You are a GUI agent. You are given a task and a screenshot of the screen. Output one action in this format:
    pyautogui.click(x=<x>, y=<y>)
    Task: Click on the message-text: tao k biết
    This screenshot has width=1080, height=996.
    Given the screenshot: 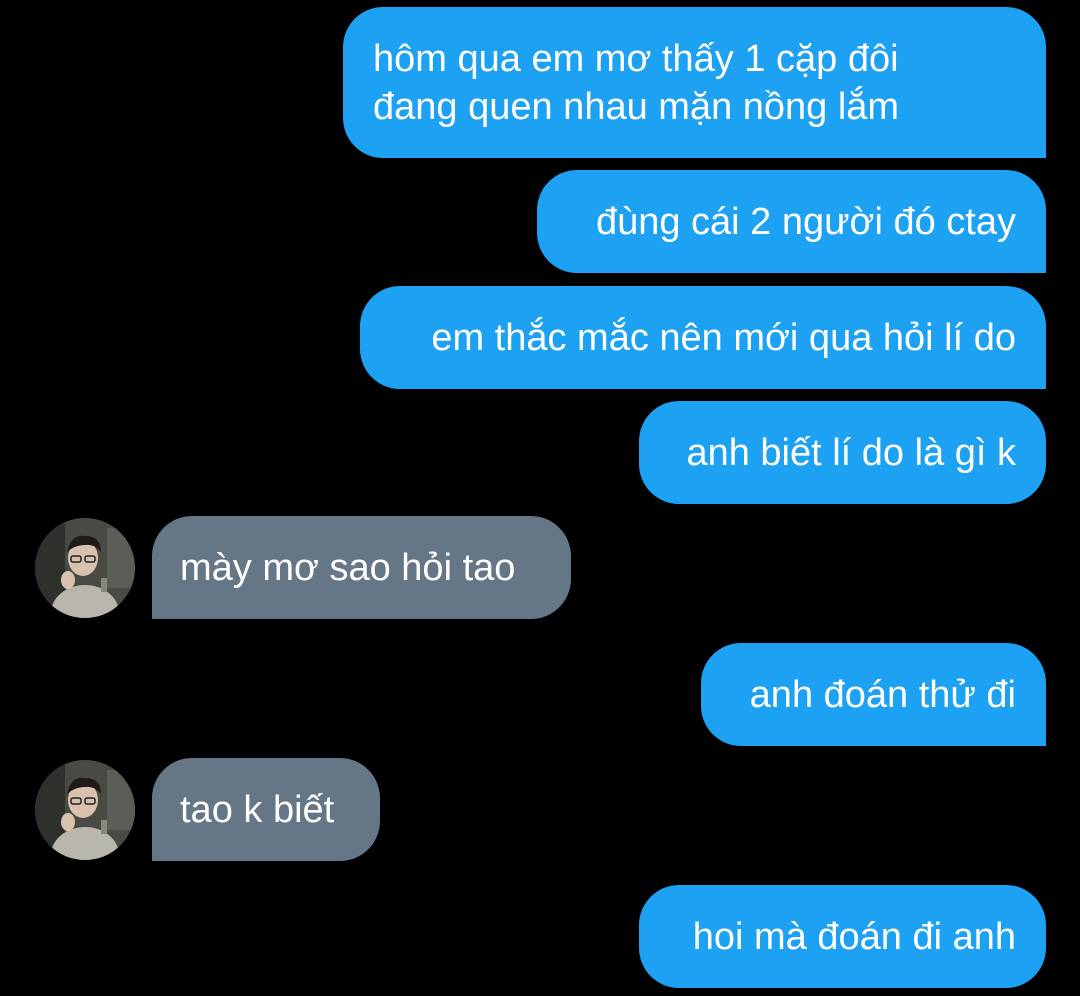 What is the action you would take?
    pyautogui.click(x=257, y=809)
    